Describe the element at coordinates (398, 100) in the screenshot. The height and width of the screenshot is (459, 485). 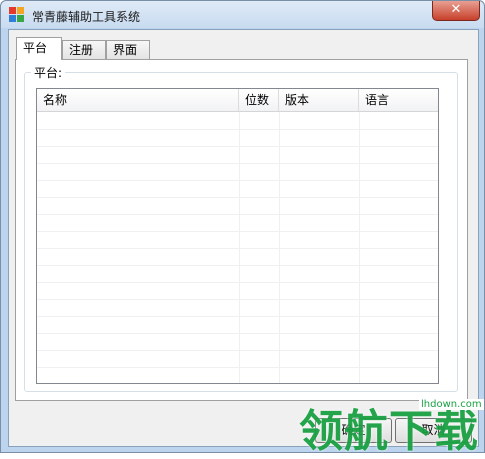
I see `column-header-language: 语言` at that location.